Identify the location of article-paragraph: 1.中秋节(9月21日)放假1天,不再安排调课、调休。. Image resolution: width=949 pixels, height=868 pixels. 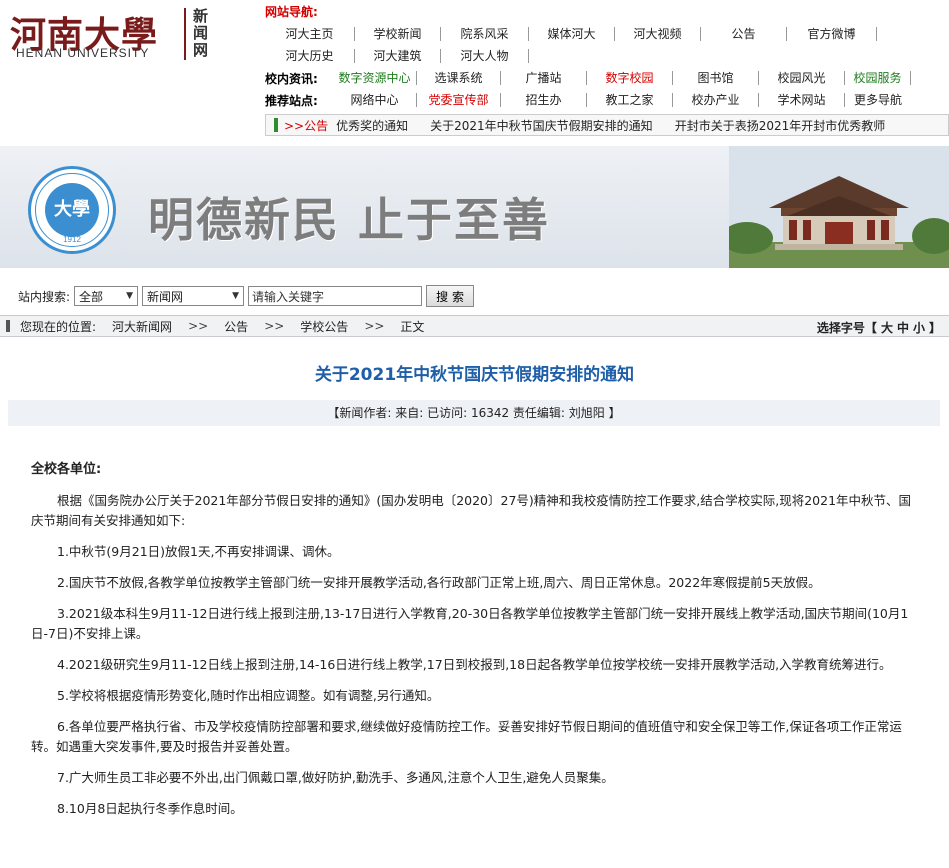
(198, 551).